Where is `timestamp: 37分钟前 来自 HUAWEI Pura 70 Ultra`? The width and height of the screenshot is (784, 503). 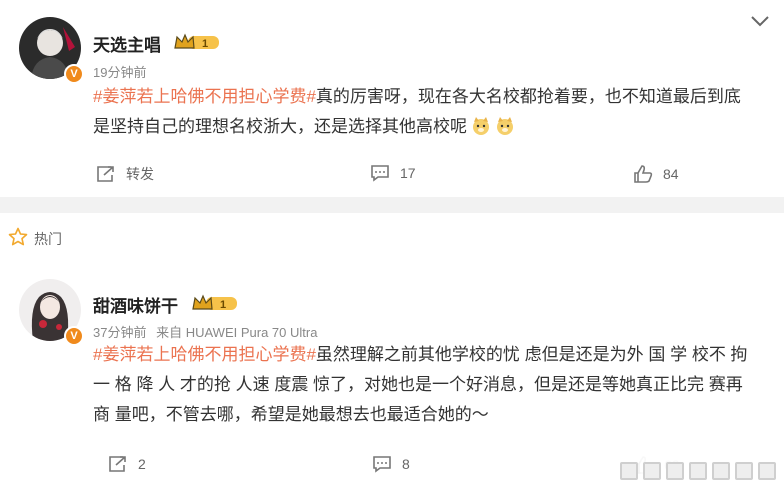 timestamp: 37分钟前 来自 HUAWEI Pura 70 Ultra is located at coordinates (205, 331).